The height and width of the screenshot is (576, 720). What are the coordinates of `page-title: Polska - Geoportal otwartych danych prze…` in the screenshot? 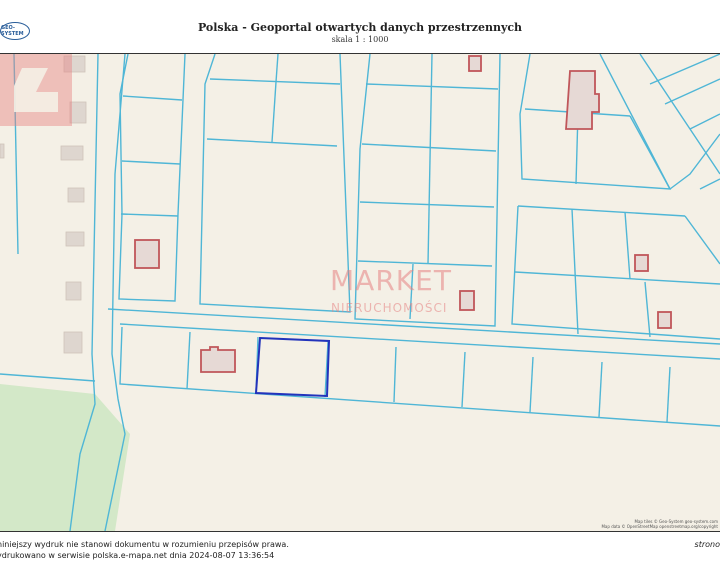 It's located at (360, 27).